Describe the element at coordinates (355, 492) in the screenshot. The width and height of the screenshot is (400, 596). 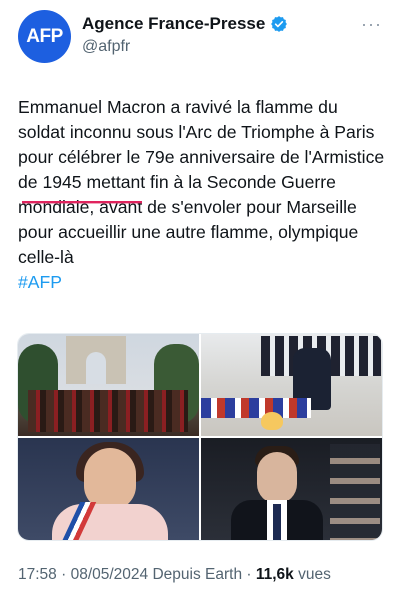
I see `crowd` at that location.